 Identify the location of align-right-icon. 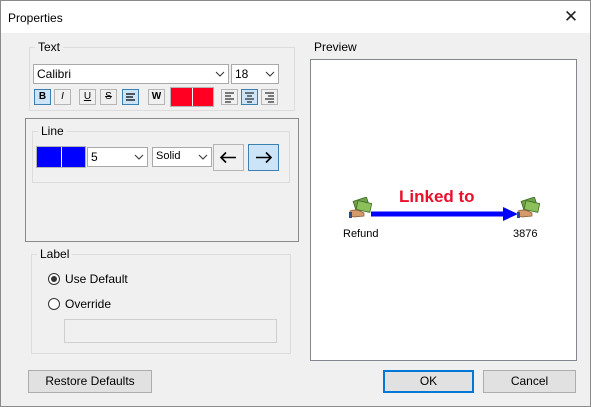
(269, 97).